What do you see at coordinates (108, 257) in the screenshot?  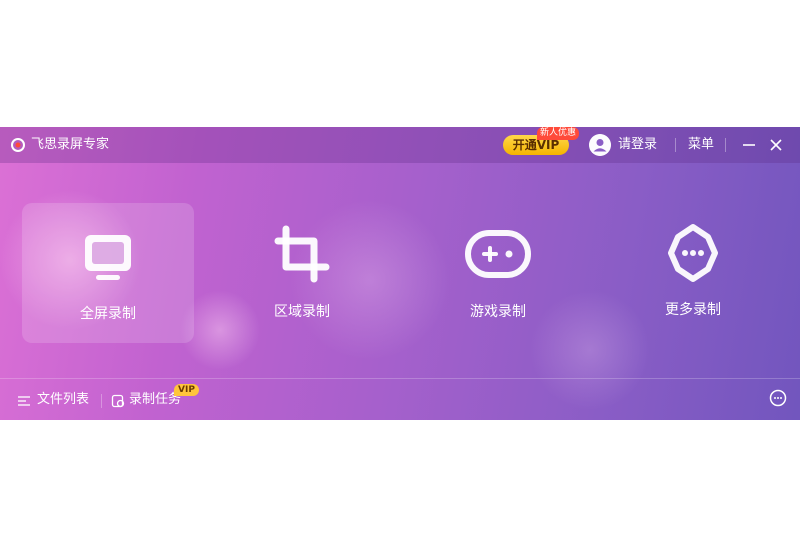 I see `monitor-icon` at bounding box center [108, 257].